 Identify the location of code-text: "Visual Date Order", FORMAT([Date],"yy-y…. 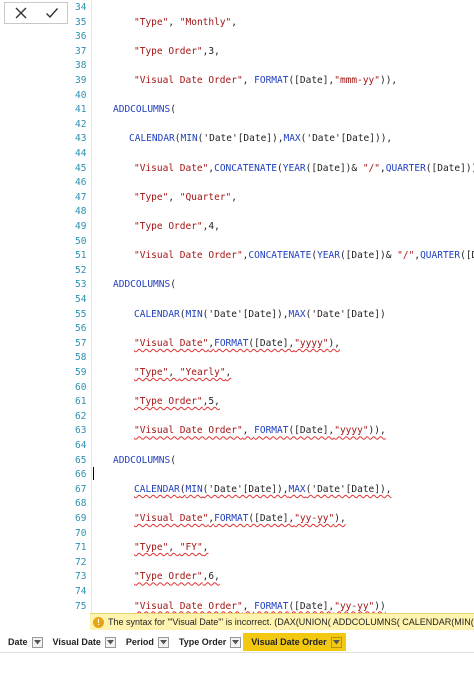
(260, 606).